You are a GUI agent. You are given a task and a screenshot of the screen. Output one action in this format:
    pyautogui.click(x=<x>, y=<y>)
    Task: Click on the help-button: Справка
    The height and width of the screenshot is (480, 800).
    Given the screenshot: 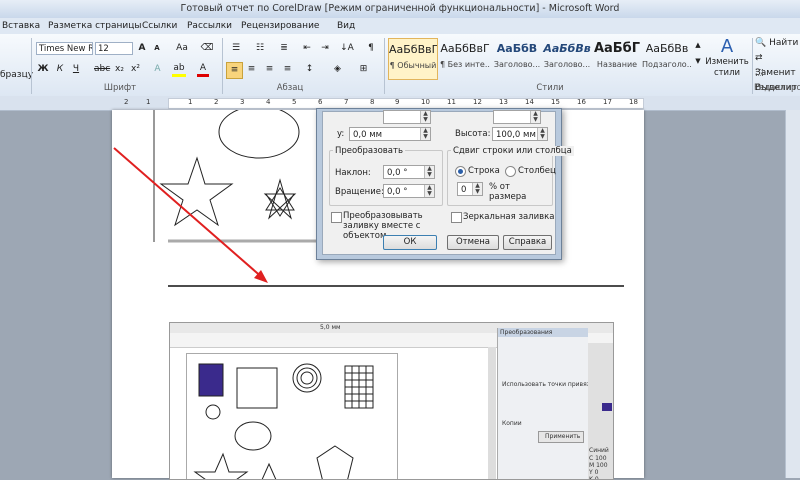 What is the action you would take?
    pyautogui.click(x=527, y=242)
    